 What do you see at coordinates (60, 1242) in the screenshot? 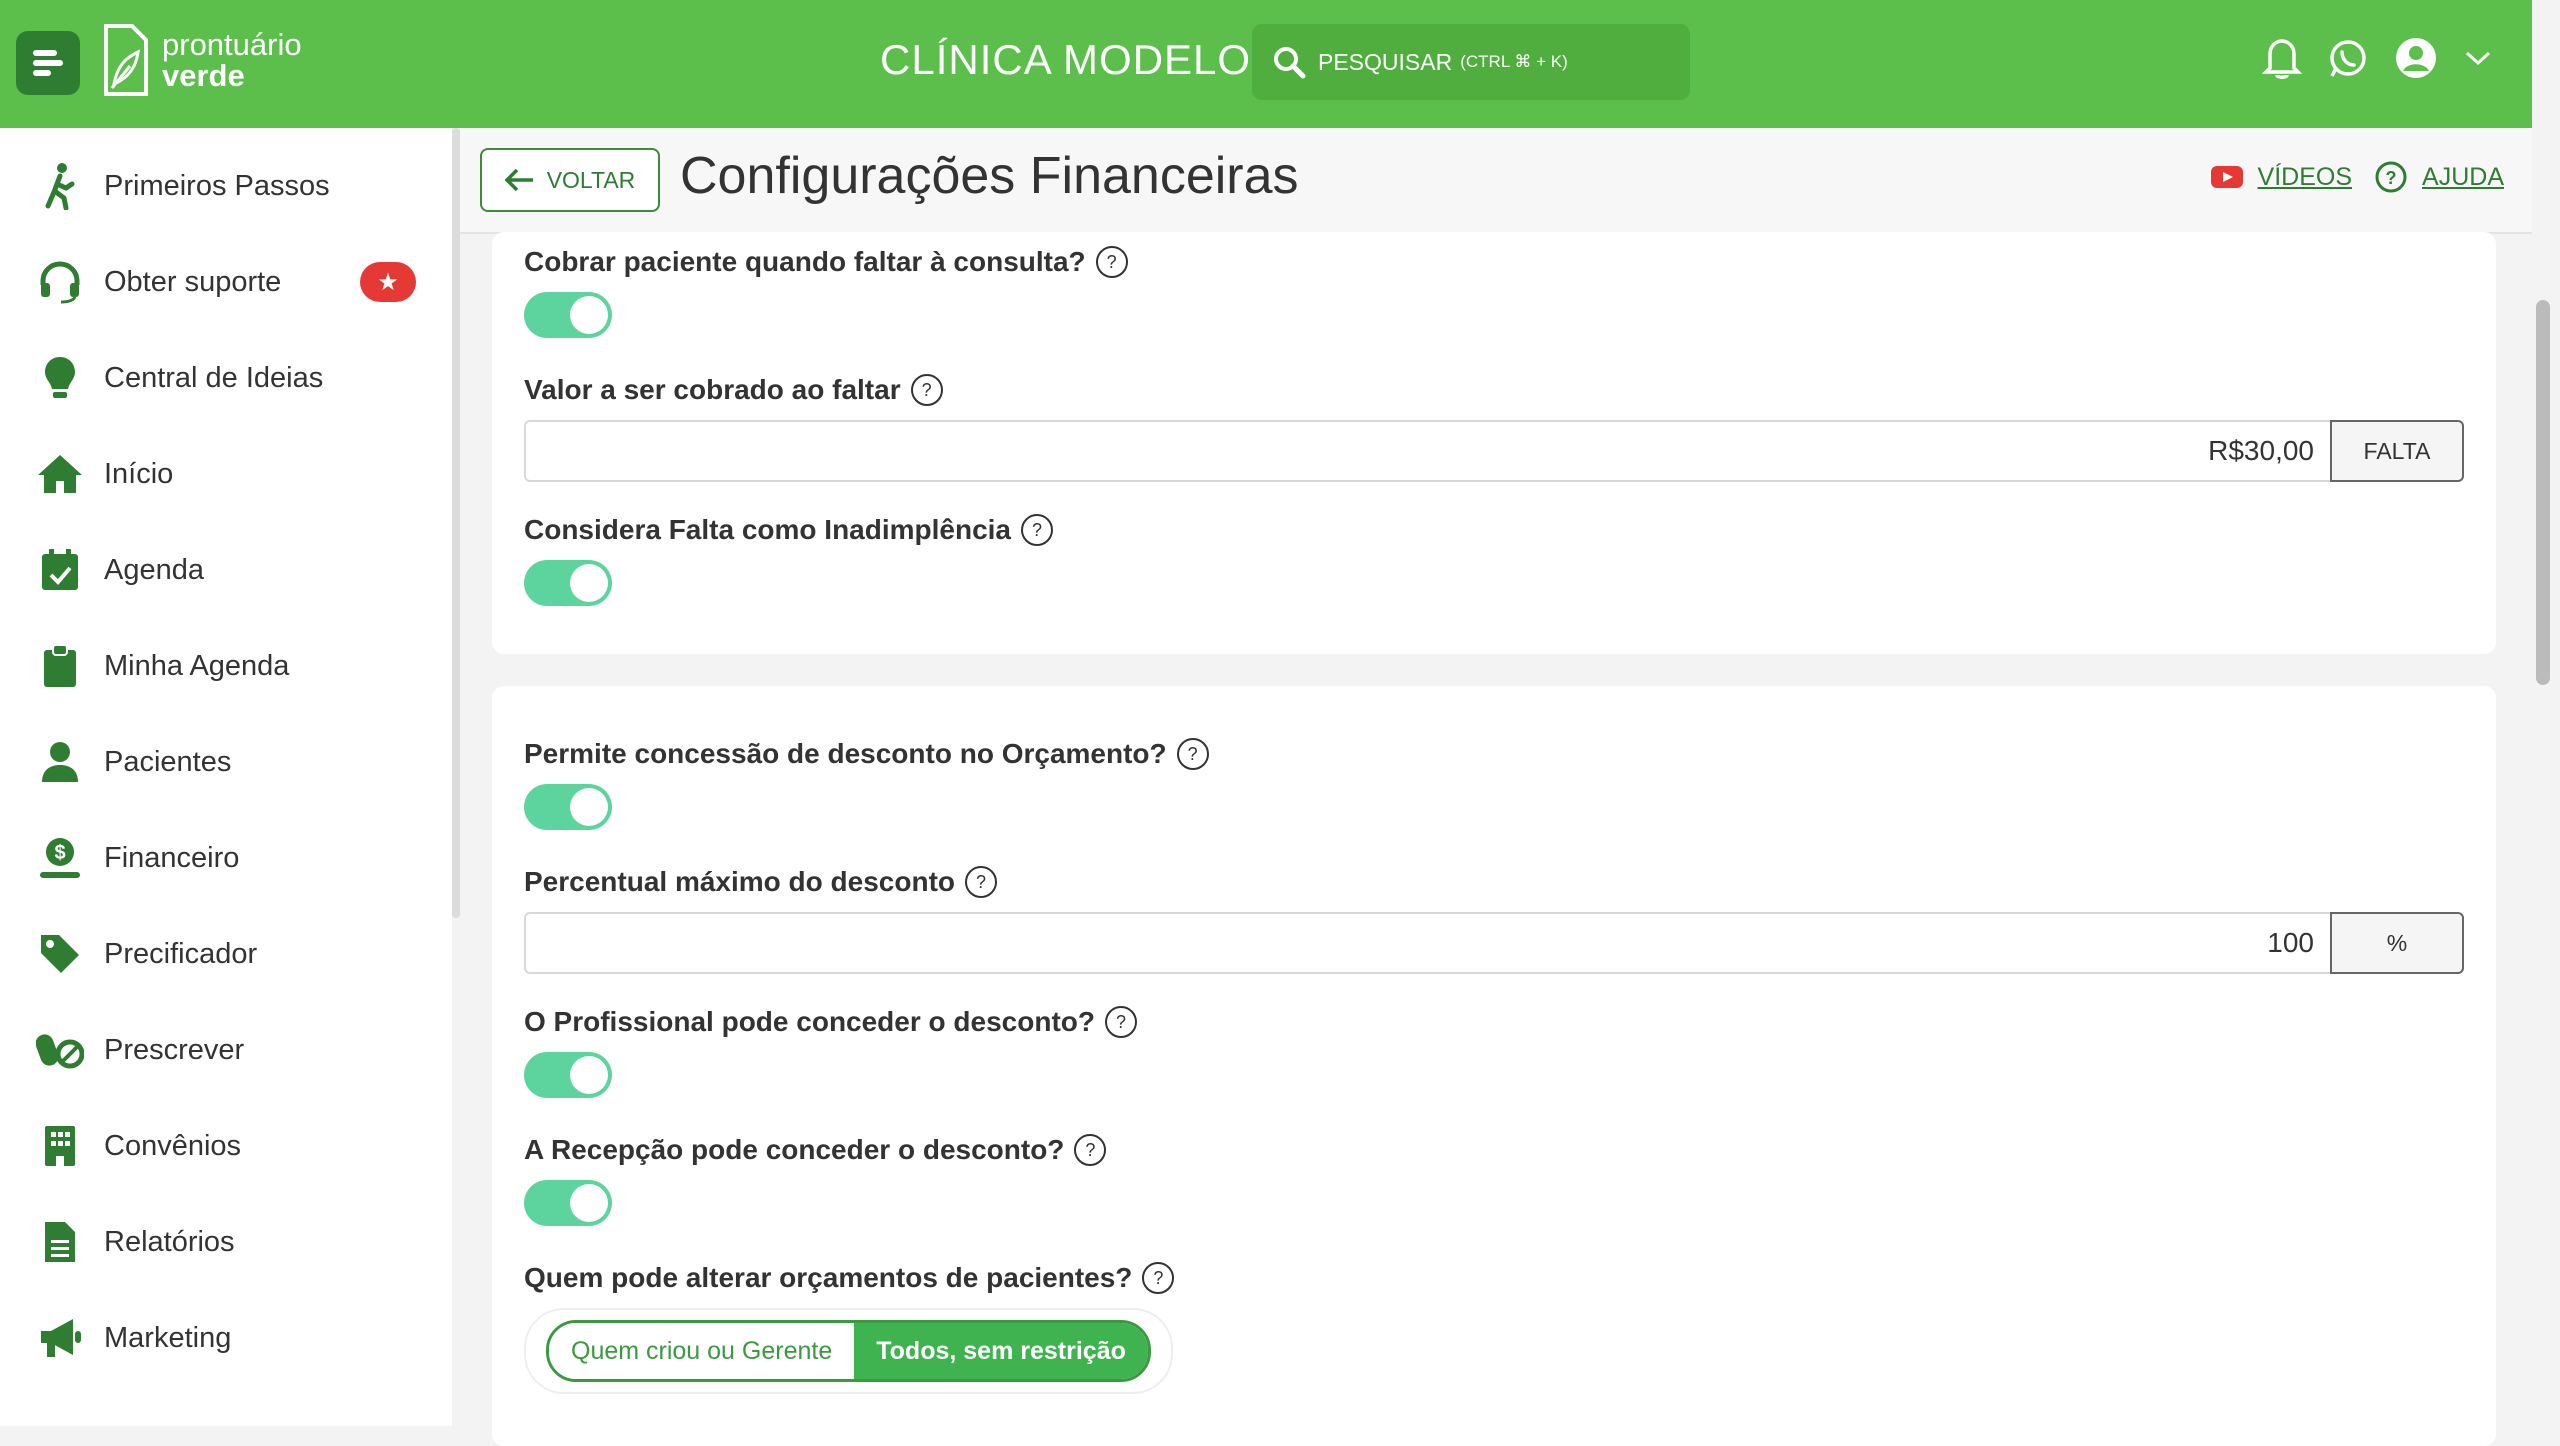
I see `document-icon` at bounding box center [60, 1242].